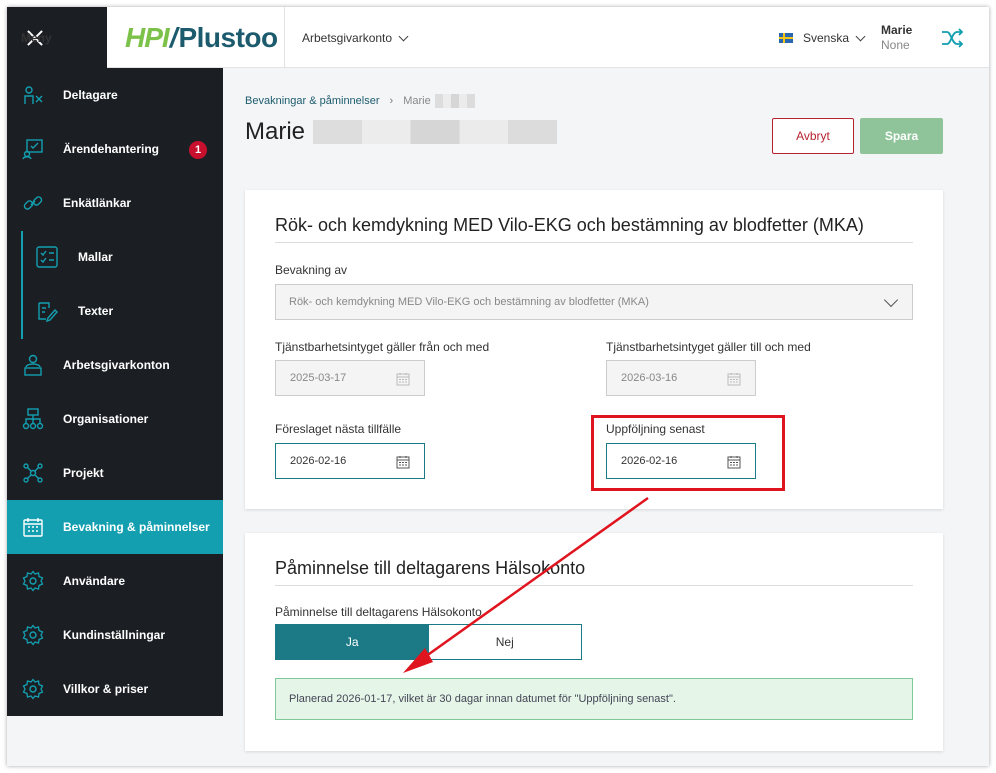 The image size is (996, 773). I want to click on language-dropdown: Svenska, so click(822, 38).